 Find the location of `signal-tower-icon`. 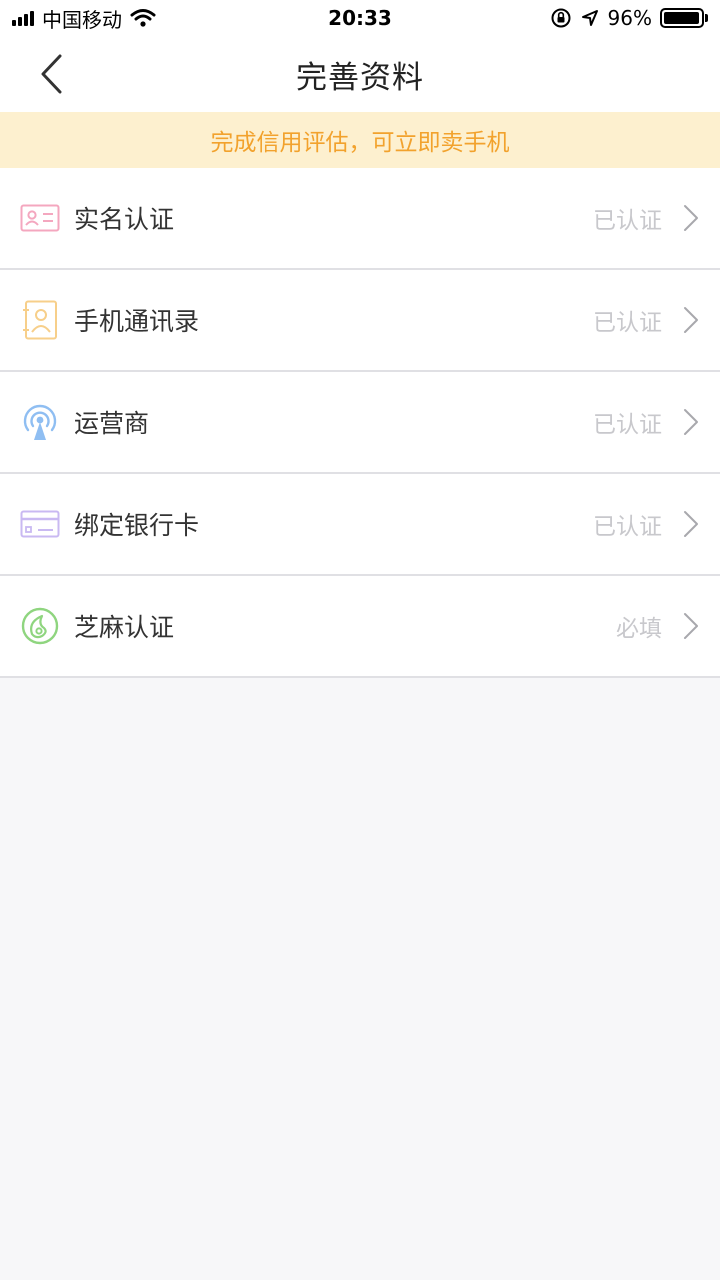

signal-tower-icon is located at coordinates (40, 422).